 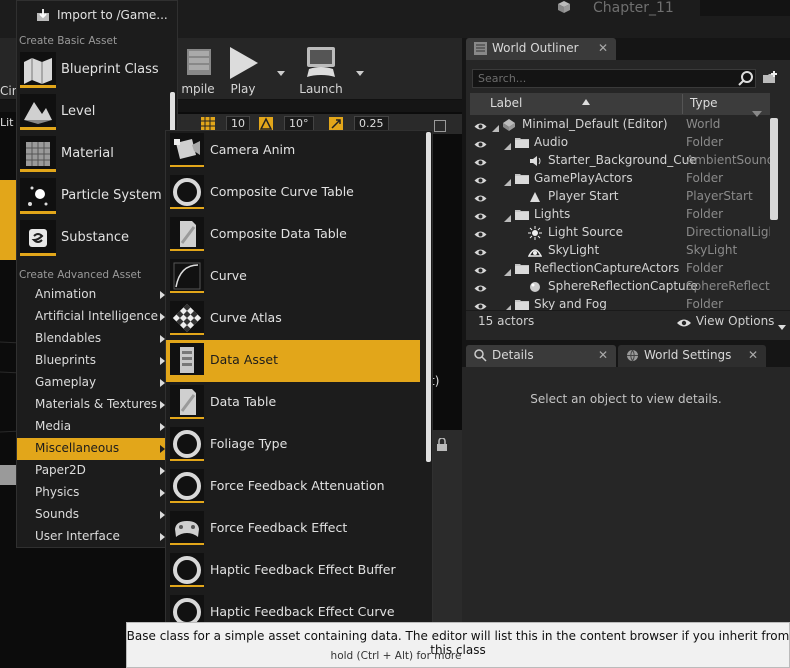 I want to click on menu-item-blueprints: Blueprints, so click(x=93, y=361).